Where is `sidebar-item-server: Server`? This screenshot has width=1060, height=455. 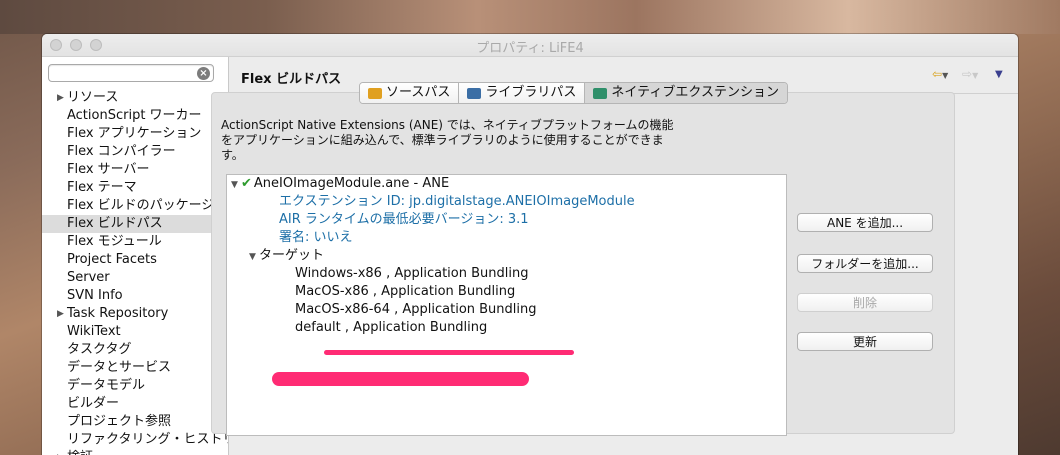
sidebar-item-server: Server is located at coordinates (135, 278).